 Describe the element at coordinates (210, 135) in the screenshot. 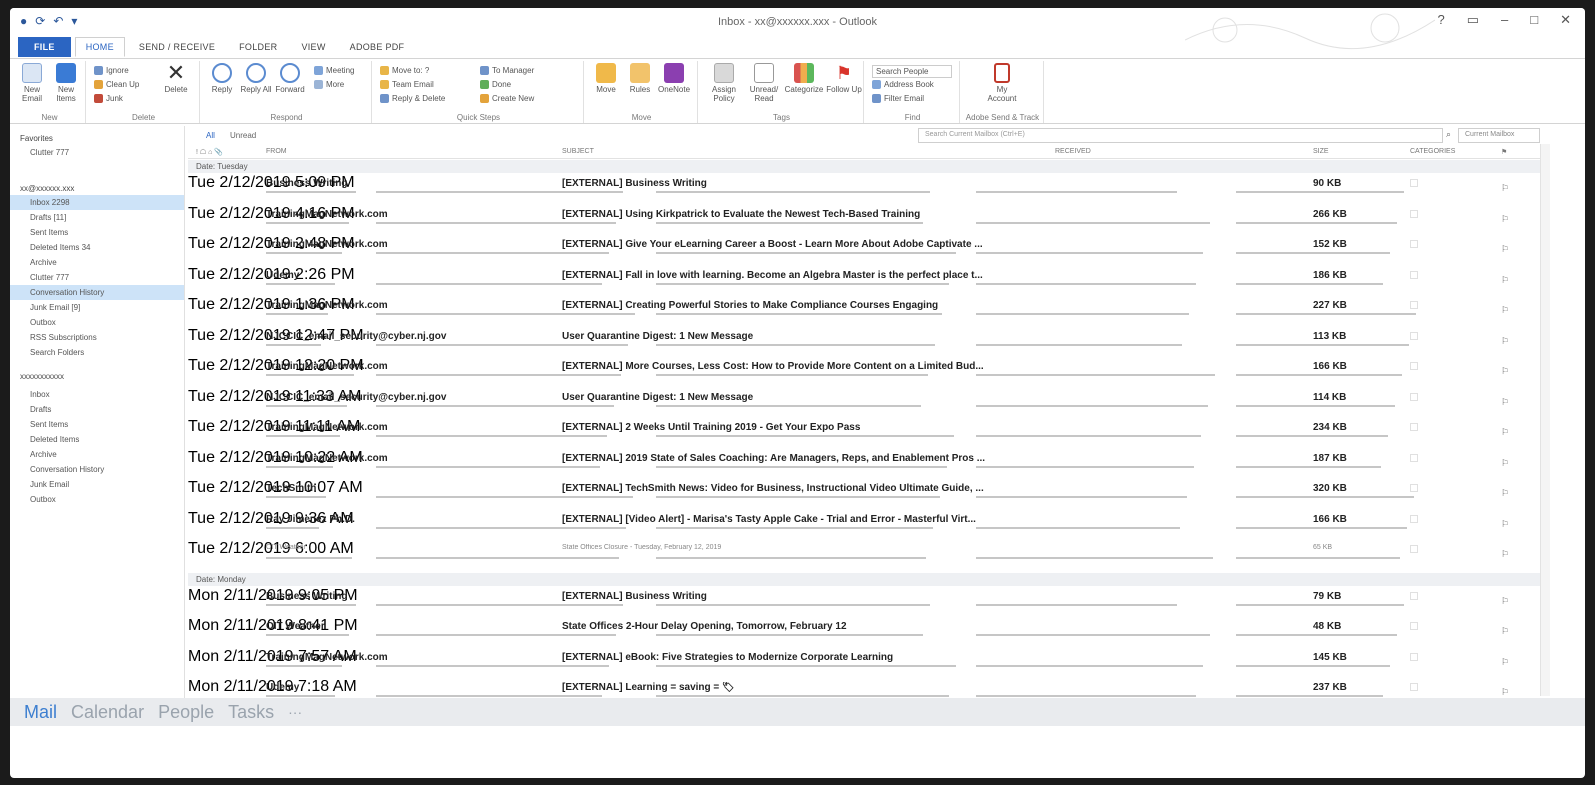

I see `filter-all: All` at that location.